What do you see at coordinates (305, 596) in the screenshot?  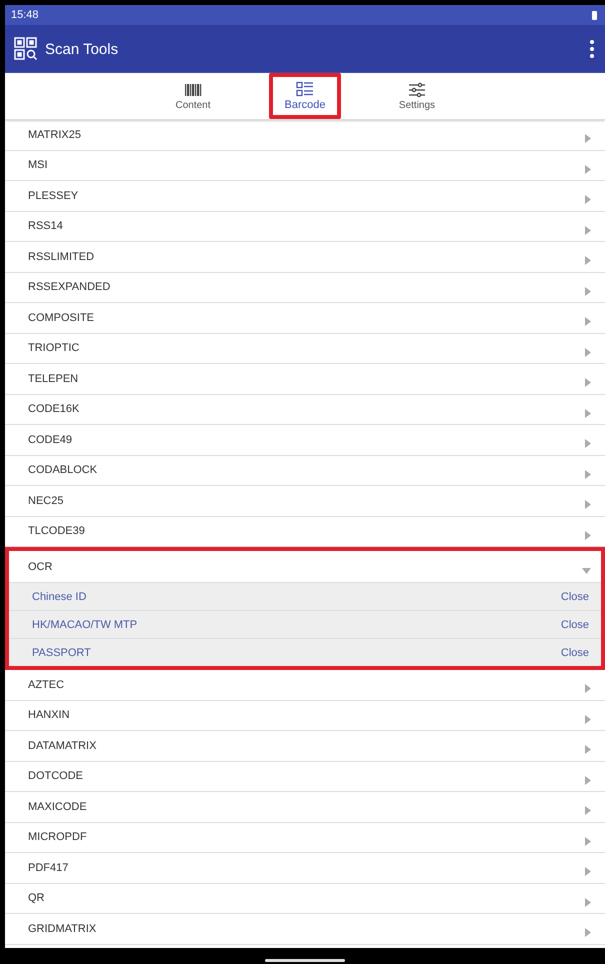 I see `sub-item: Chinese ID Close` at bounding box center [305, 596].